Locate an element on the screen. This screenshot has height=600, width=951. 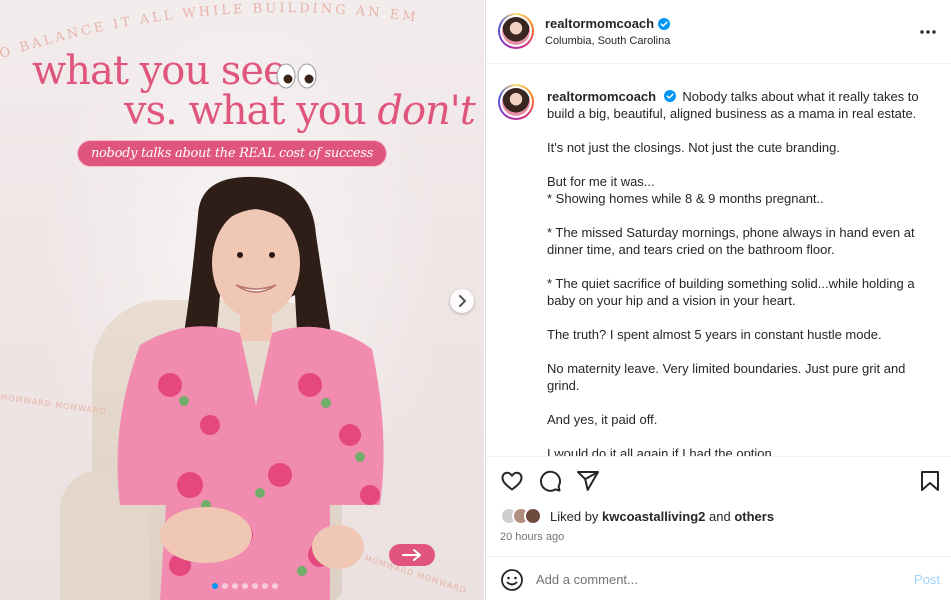
bookmark-icon is located at coordinates (930, 481).